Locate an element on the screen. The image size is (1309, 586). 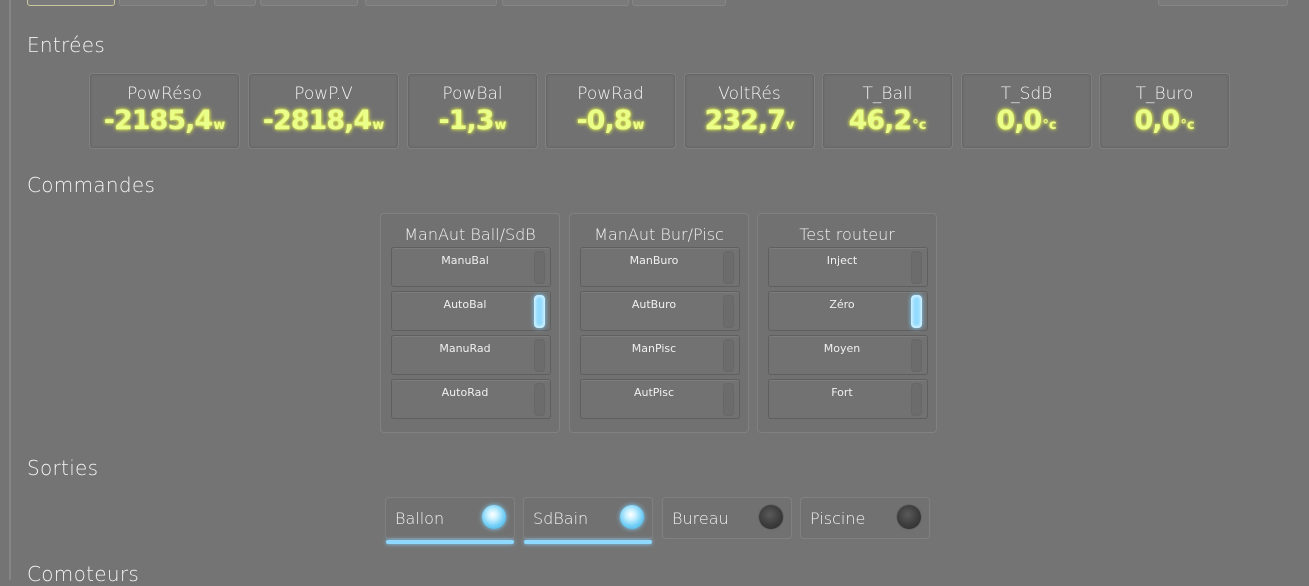
gauge-t-buro: T_Buro 0,0°c is located at coordinates (1164, 111).